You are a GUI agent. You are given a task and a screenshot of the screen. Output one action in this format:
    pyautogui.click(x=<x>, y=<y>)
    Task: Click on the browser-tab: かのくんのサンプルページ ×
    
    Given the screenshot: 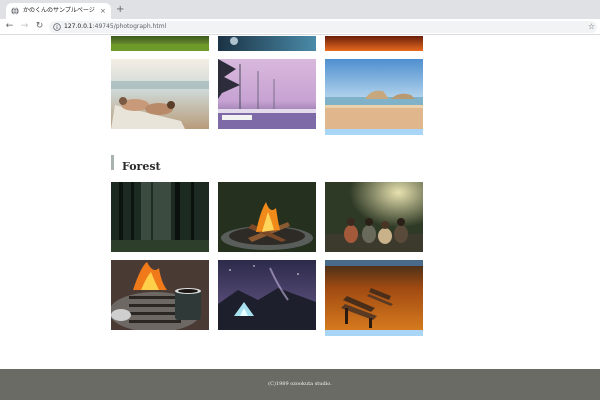 What is the action you would take?
    pyautogui.click(x=58, y=11)
    